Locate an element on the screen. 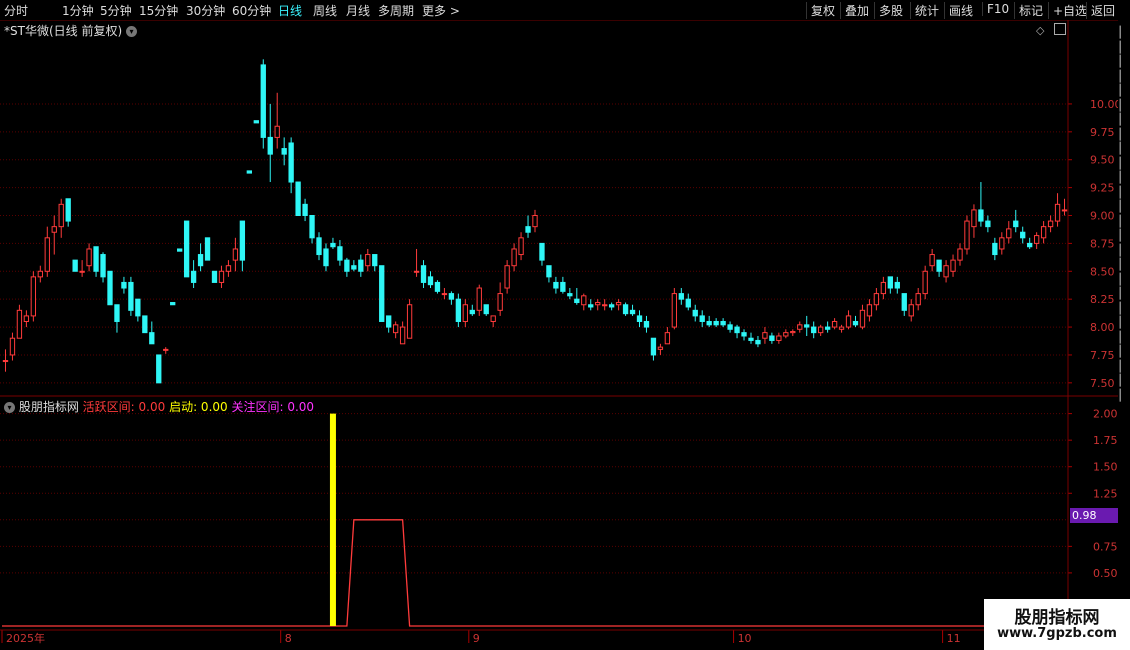 This screenshot has width=1130, height=650. price-tick-label: 9.75 is located at coordinates (1102, 132).